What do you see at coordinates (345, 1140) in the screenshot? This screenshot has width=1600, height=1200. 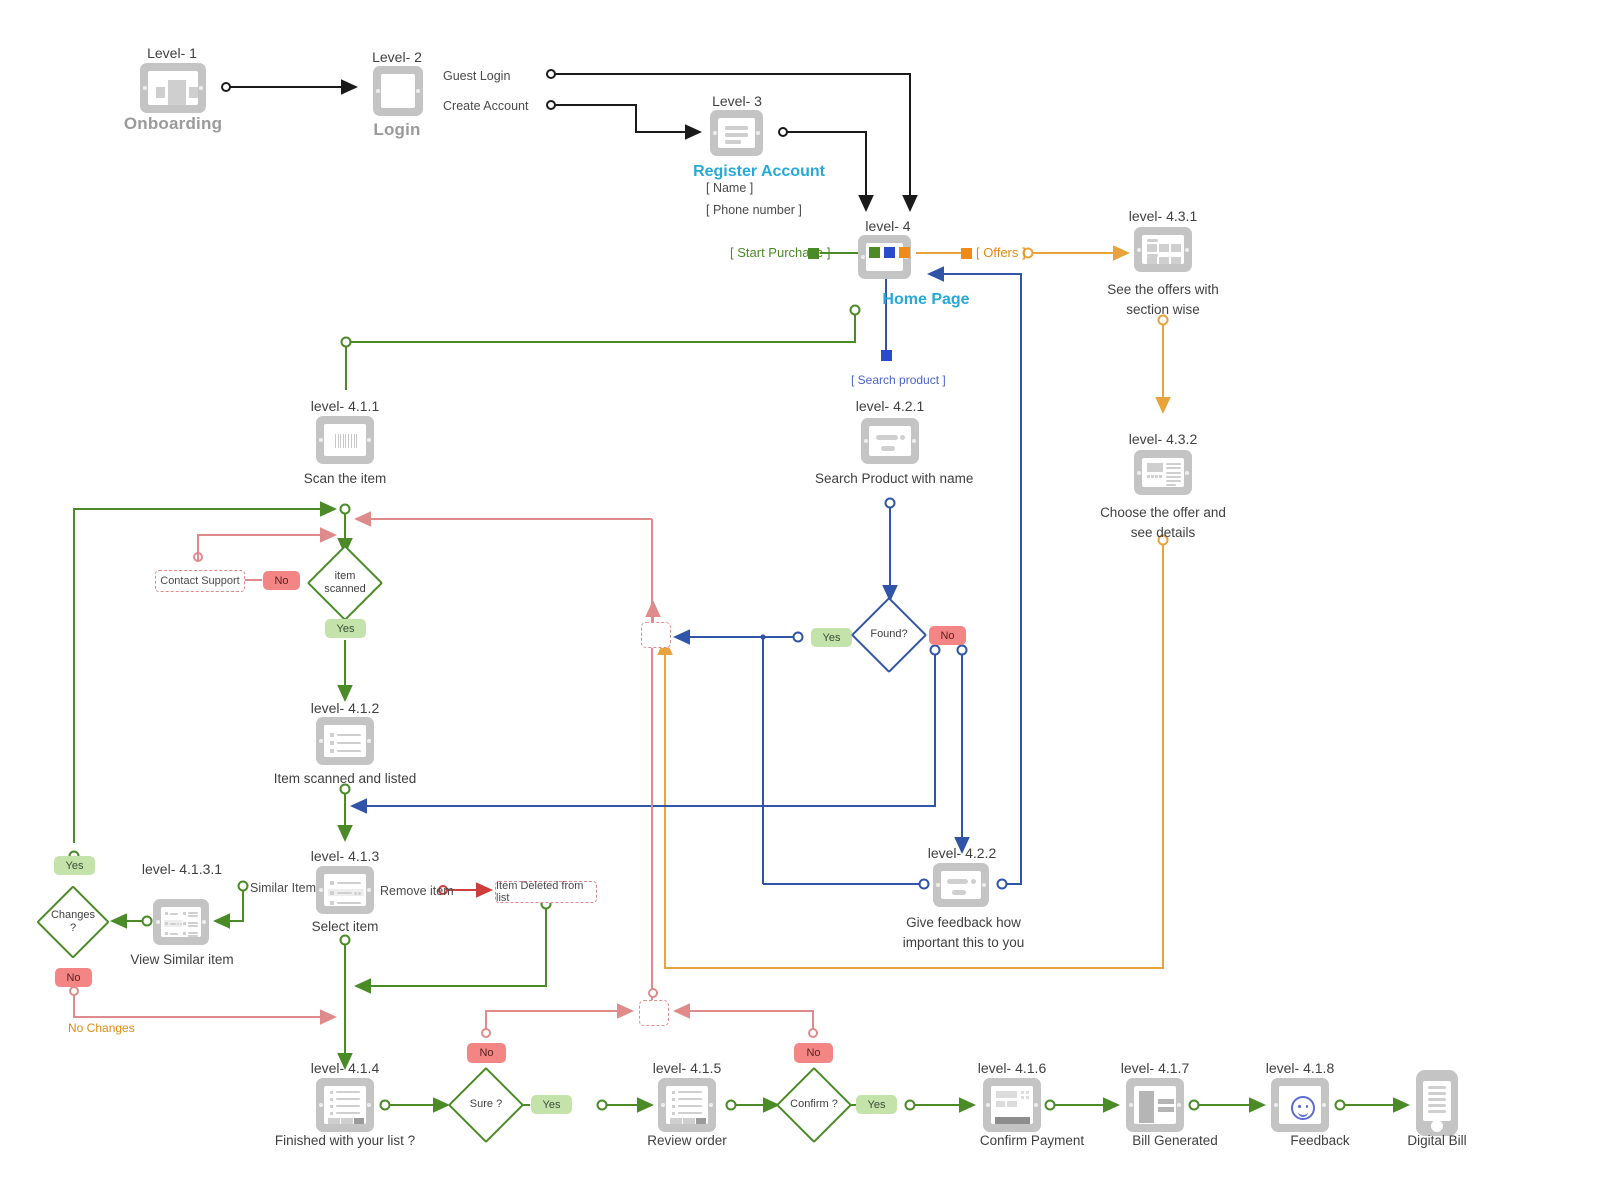 I see `caption-finished: Finished with your list ?` at bounding box center [345, 1140].